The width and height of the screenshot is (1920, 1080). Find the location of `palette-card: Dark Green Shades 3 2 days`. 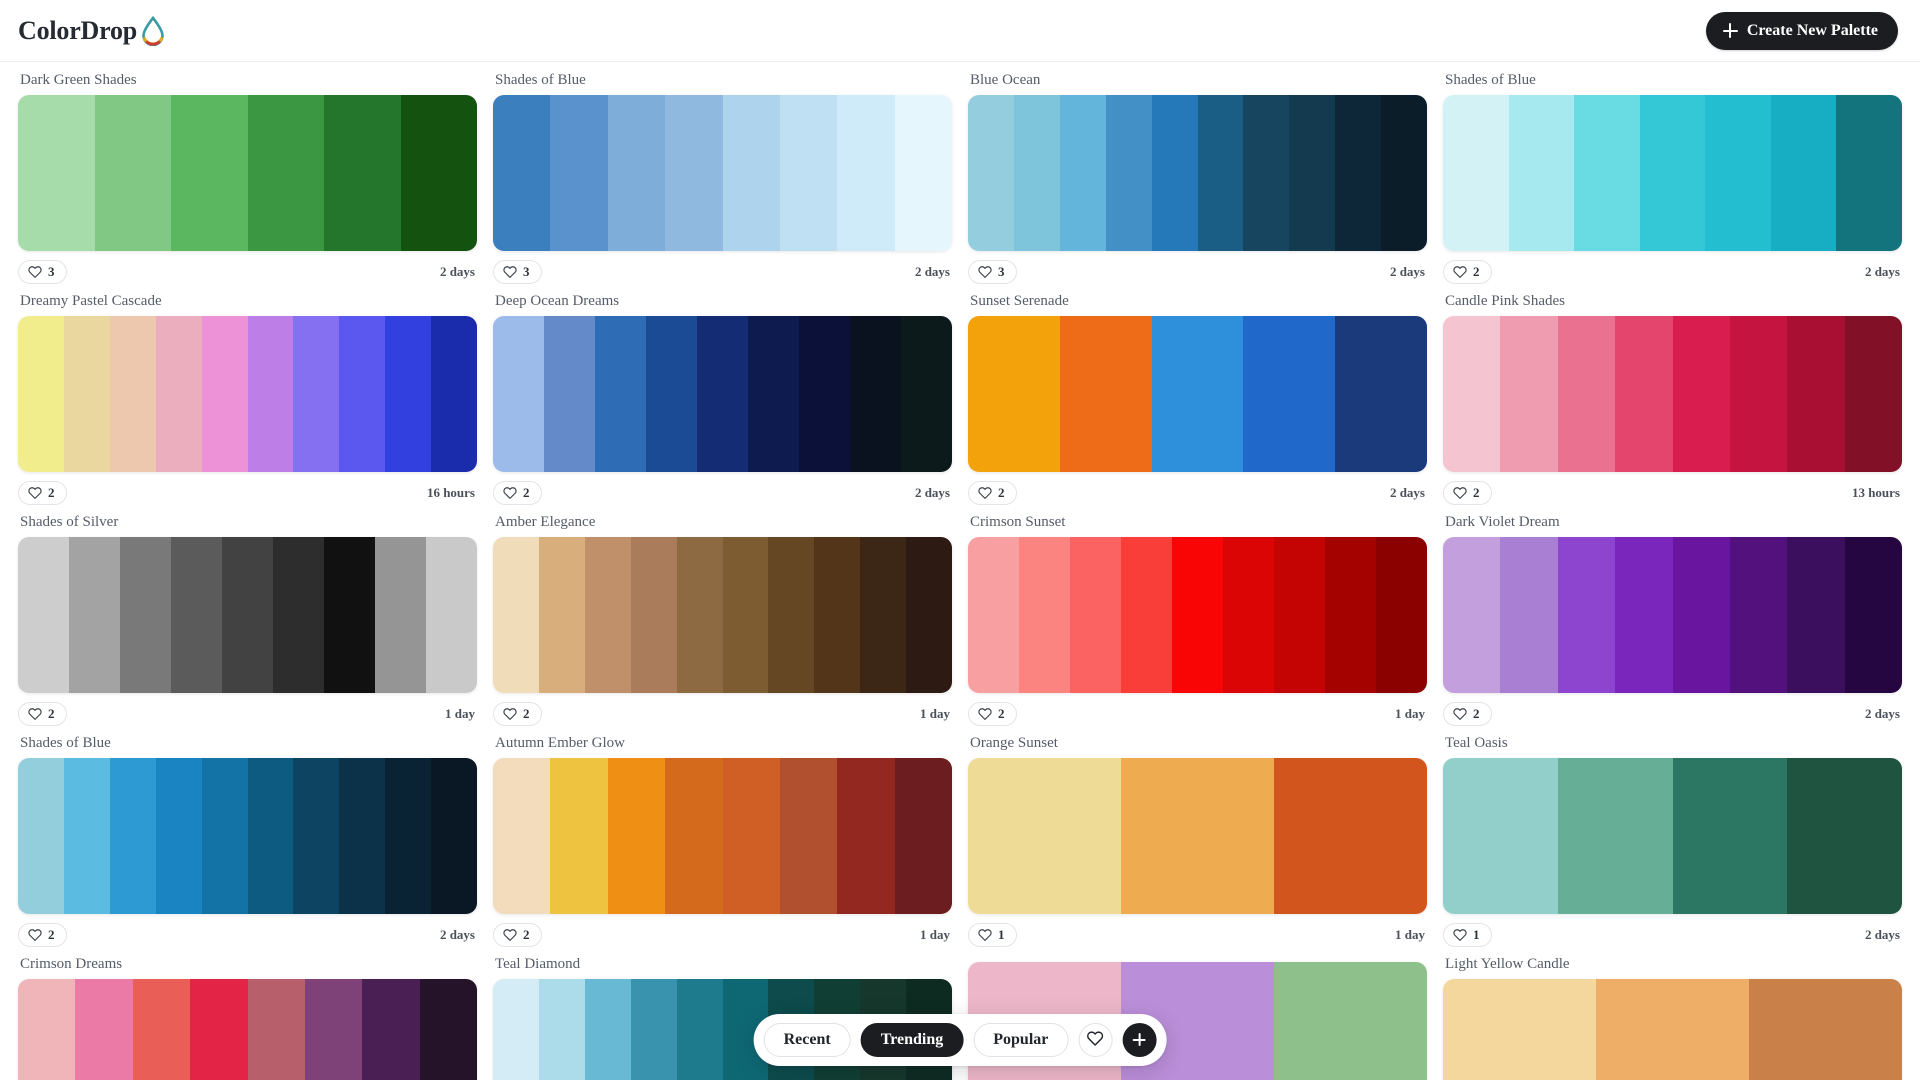

palette-card: Dark Green Shades 3 2 days is located at coordinates (247, 178).